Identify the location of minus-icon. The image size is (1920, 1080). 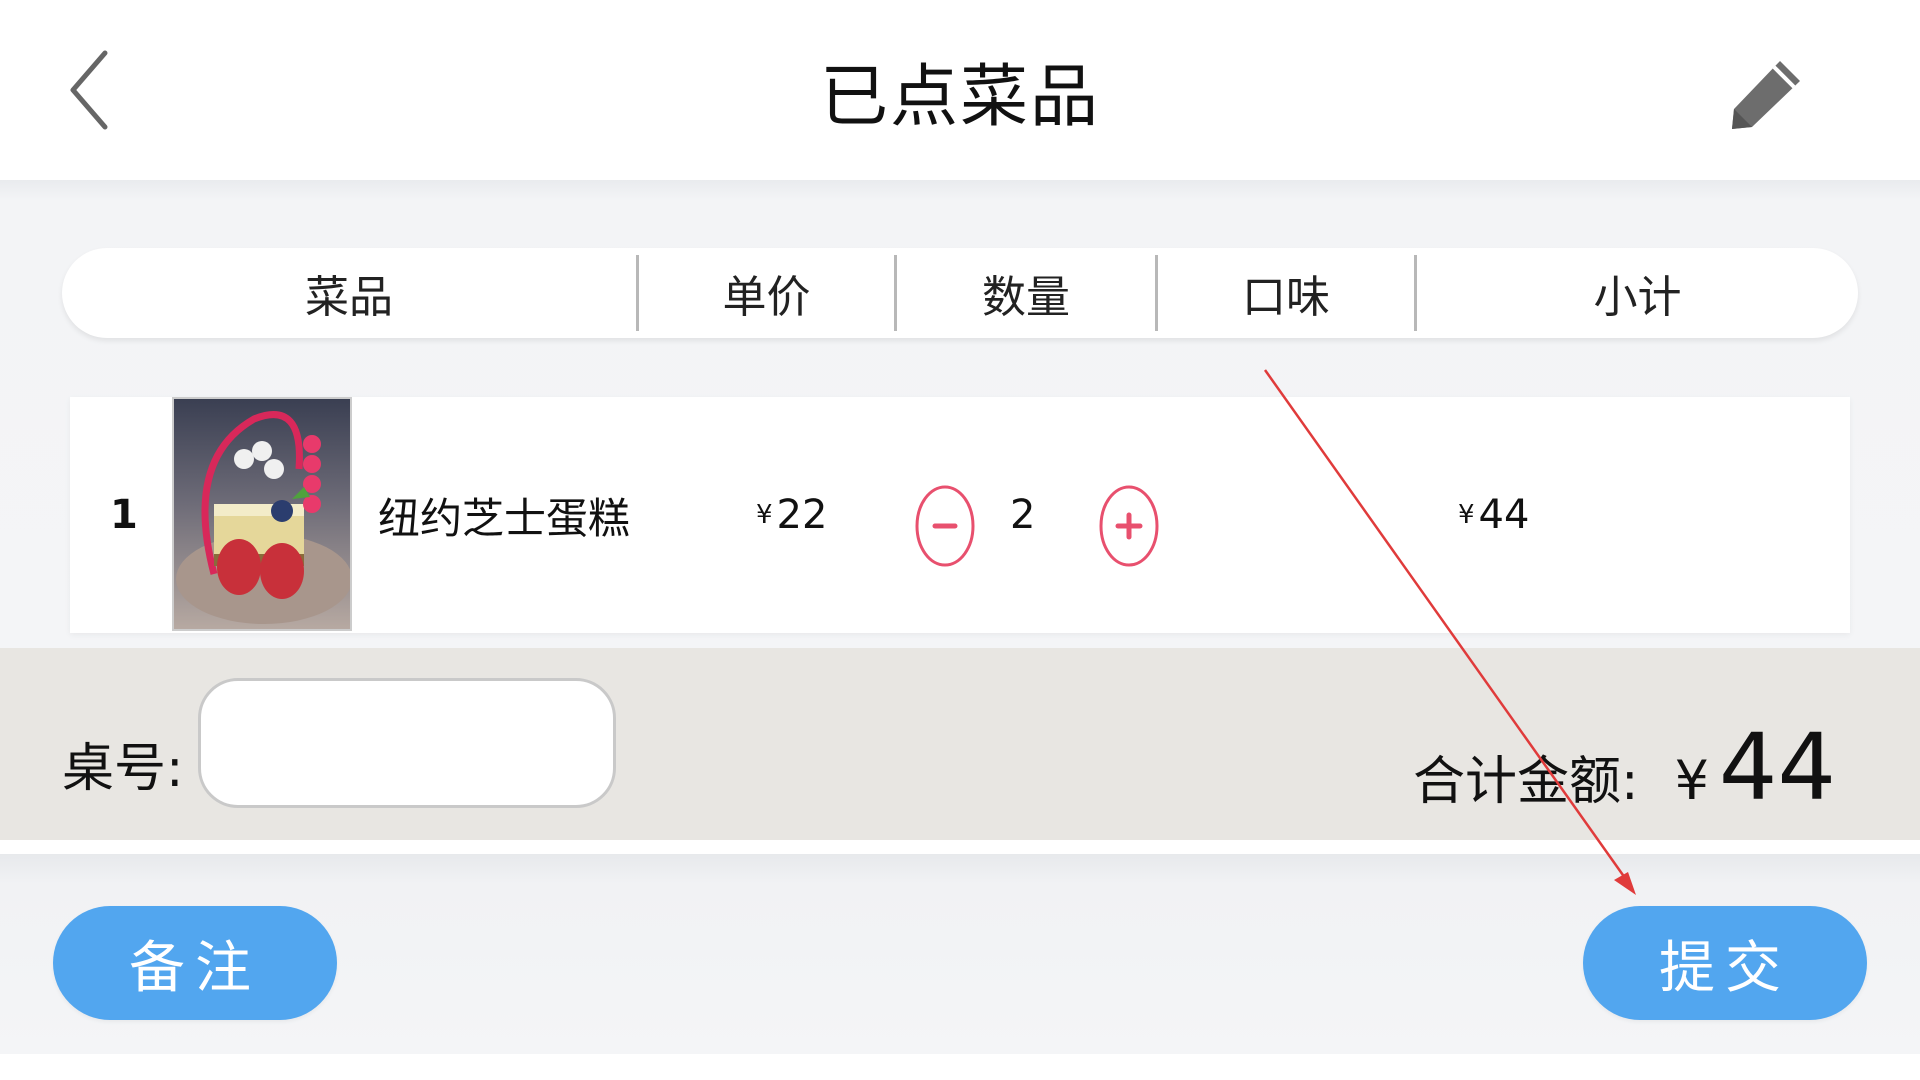
(945, 526).